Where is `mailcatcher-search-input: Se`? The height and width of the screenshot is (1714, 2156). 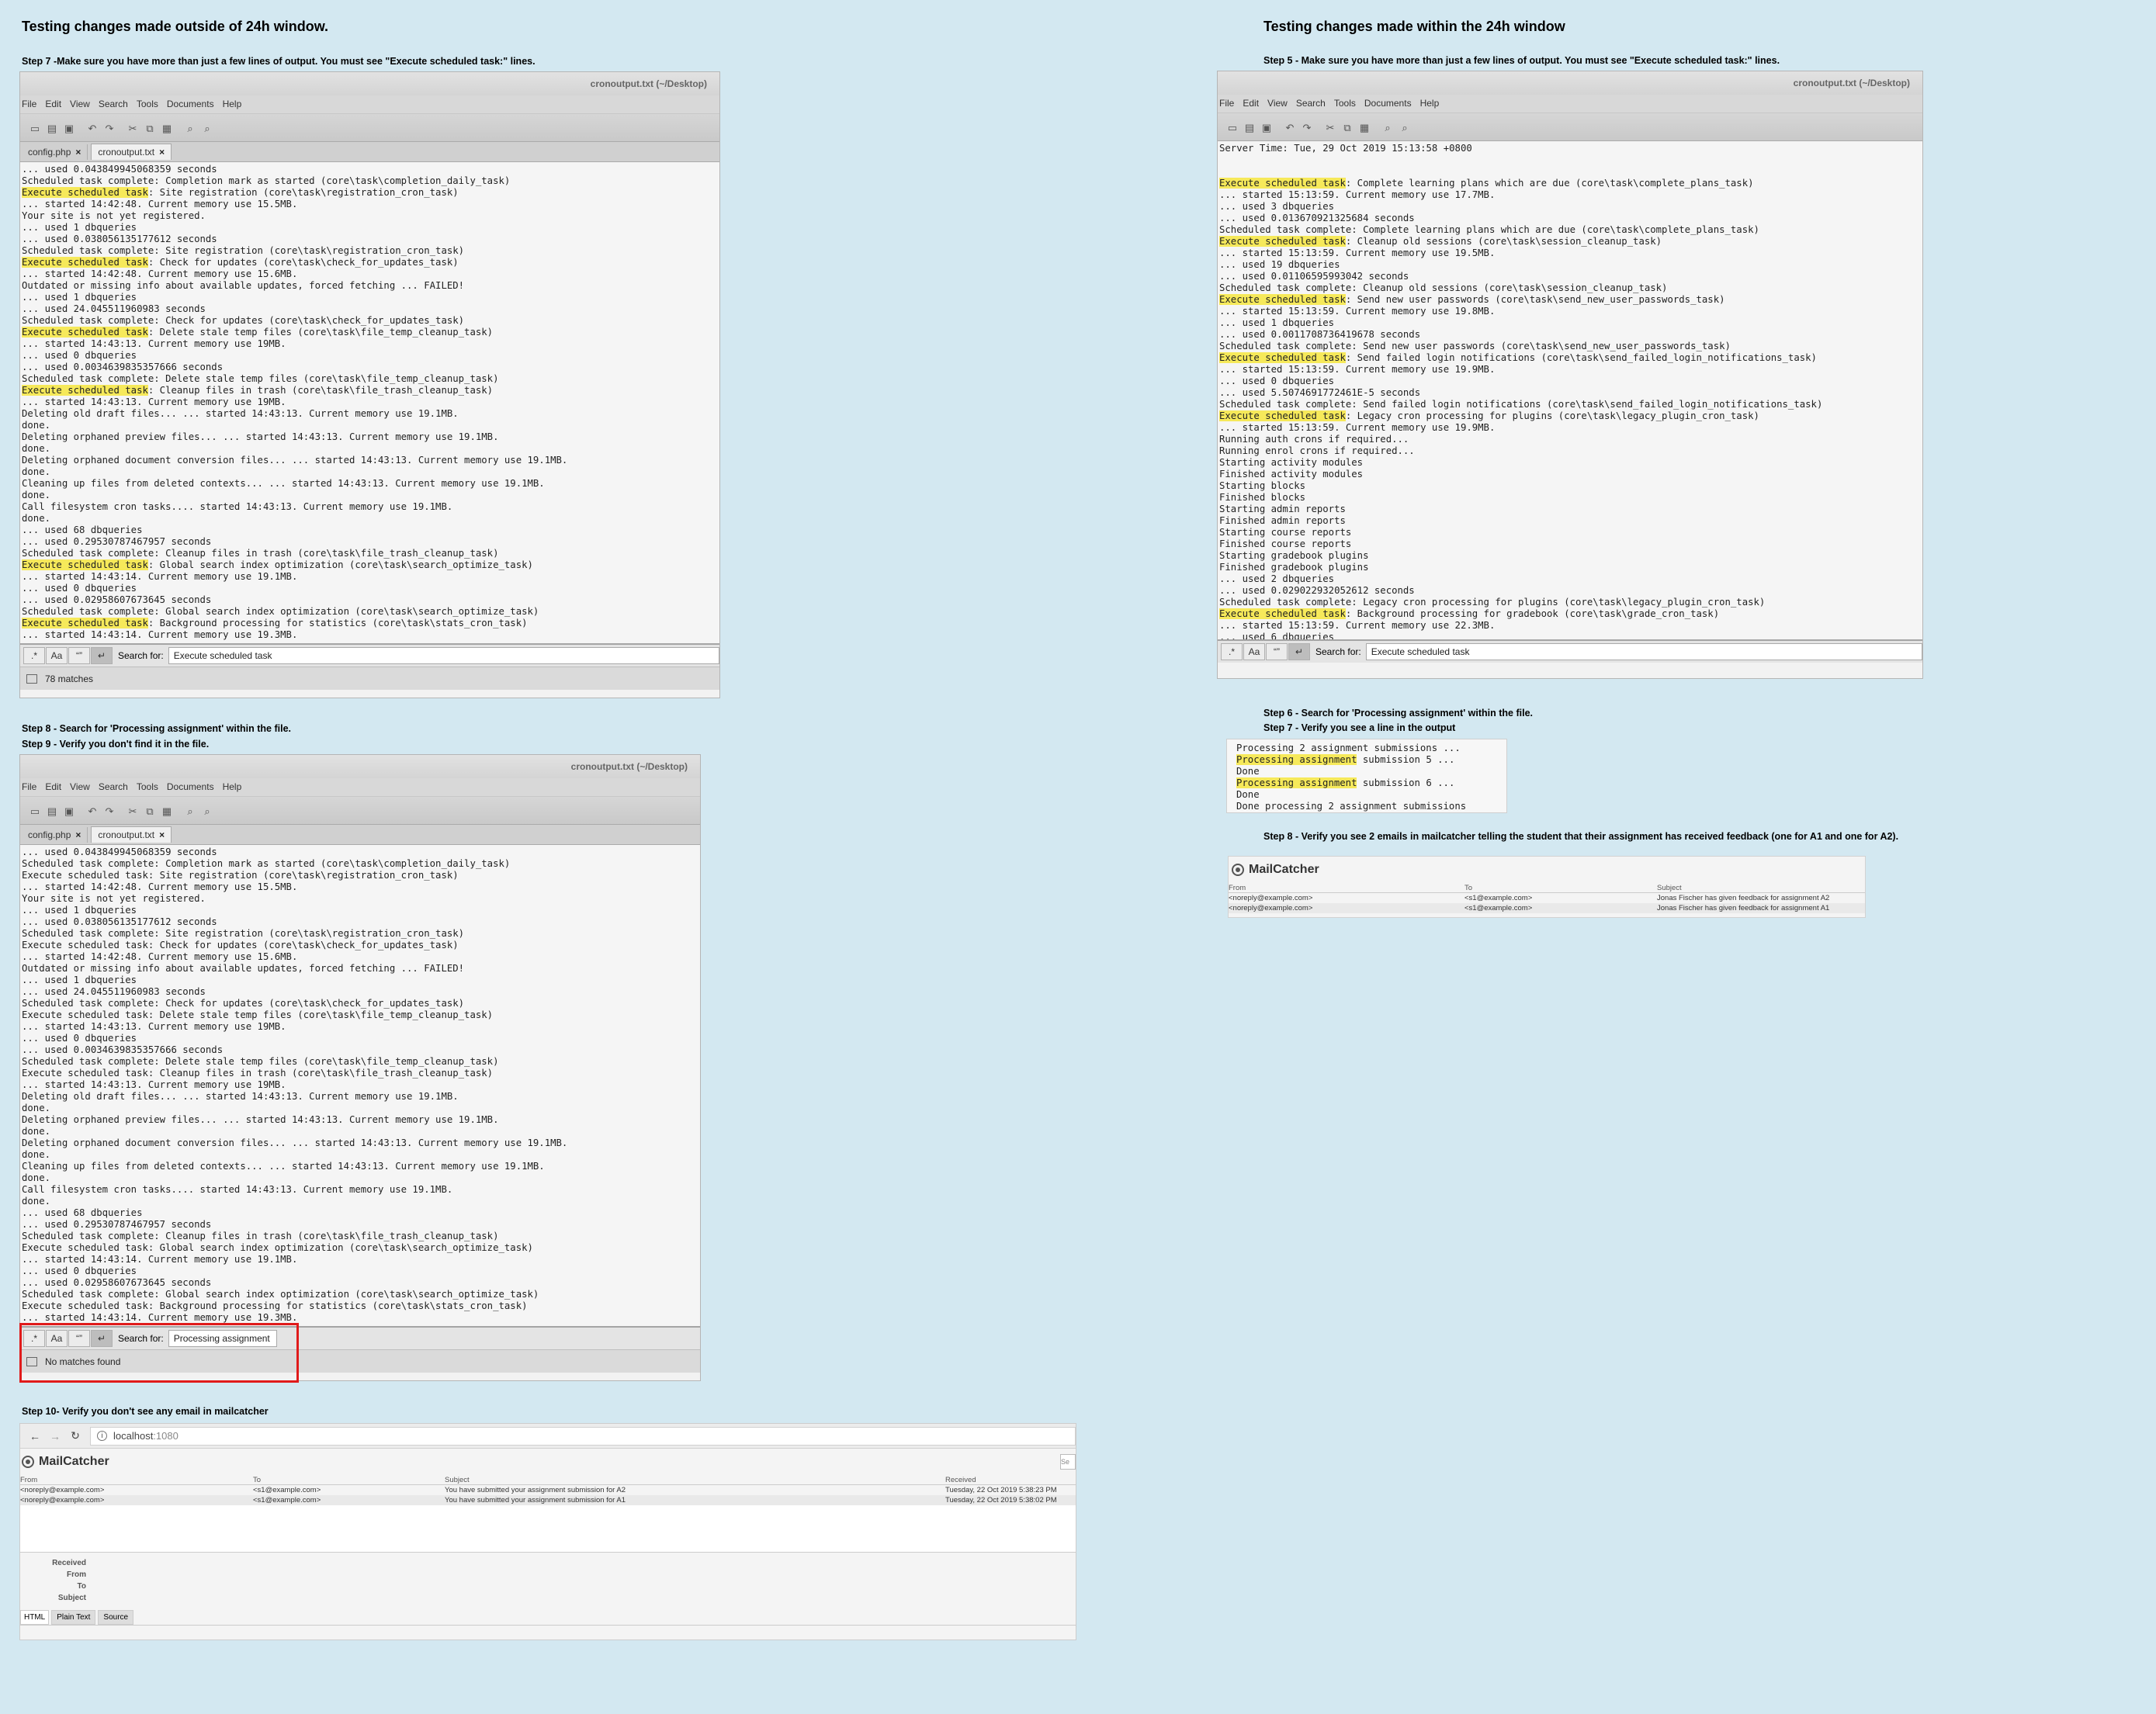 mailcatcher-search-input: Se is located at coordinates (1068, 1462).